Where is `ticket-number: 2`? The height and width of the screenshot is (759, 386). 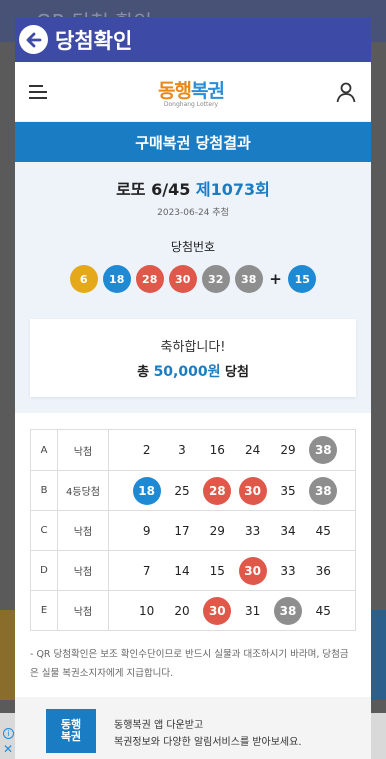
ticket-number: 2 is located at coordinates (146, 450).